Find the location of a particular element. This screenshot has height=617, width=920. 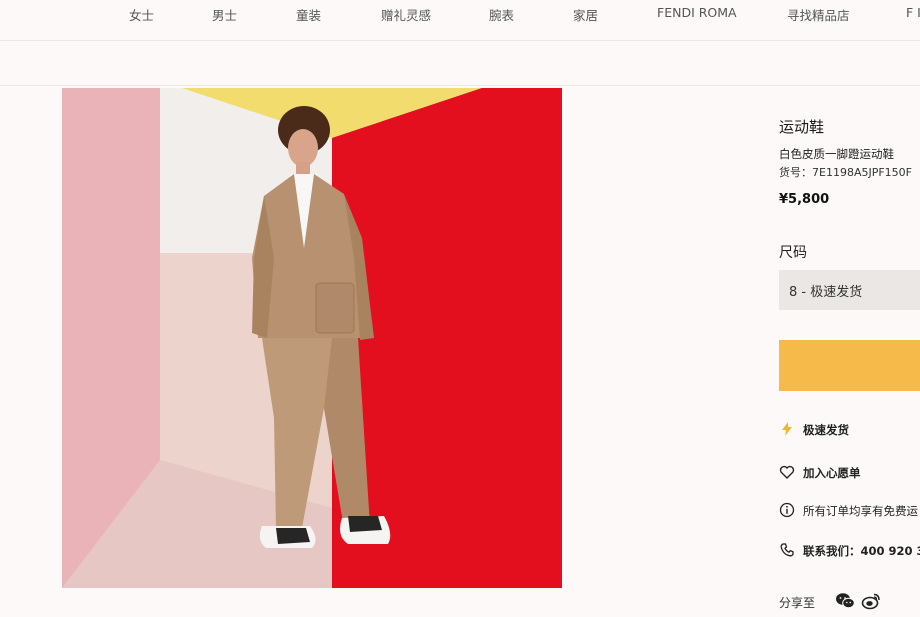

wishlist-text: 加入心愿单 is located at coordinates (832, 473).